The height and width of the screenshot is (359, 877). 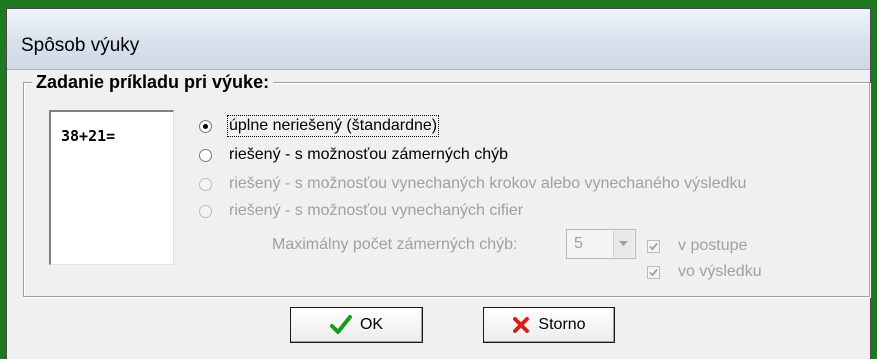 What do you see at coordinates (578, 243) in the screenshot?
I see `max-errors-value: 5` at bounding box center [578, 243].